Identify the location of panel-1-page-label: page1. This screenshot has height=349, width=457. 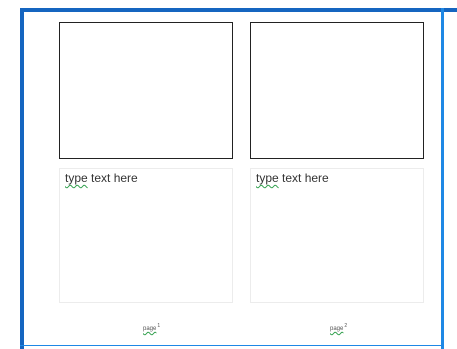
(151, 327).